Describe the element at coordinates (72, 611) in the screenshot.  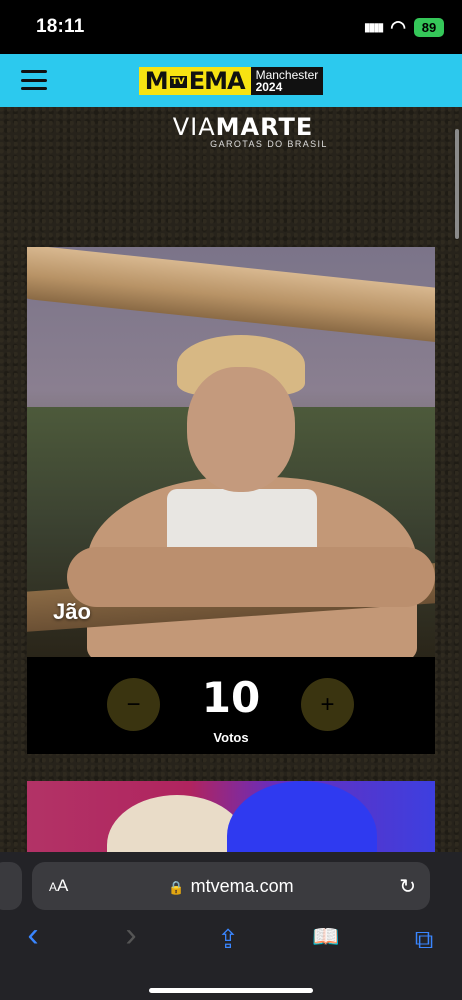
I see `artist-name: Jão` at that location.